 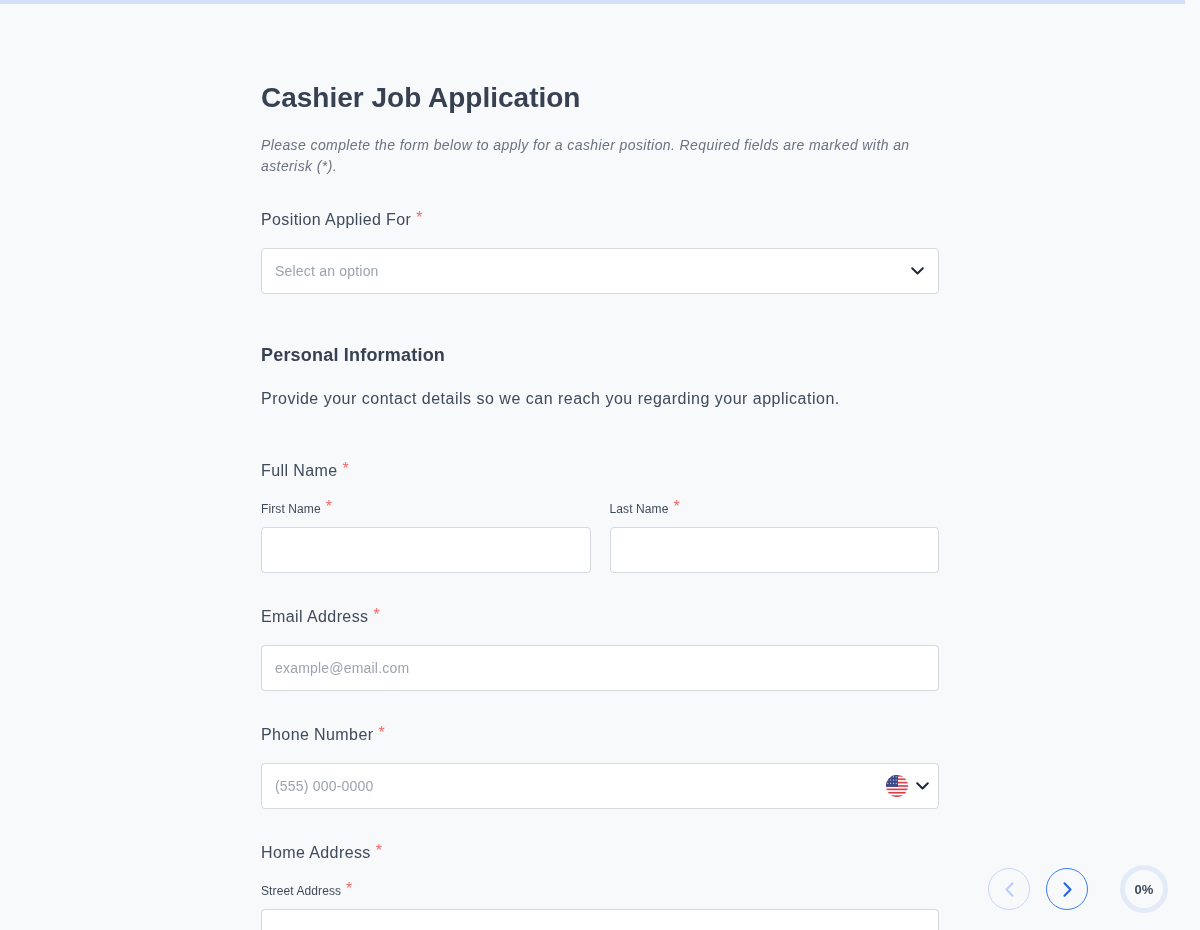 What do you see at coordinates (316, 853) in the screenshot?
I see `field-label: Home Address` at bounding box center [316, 853].